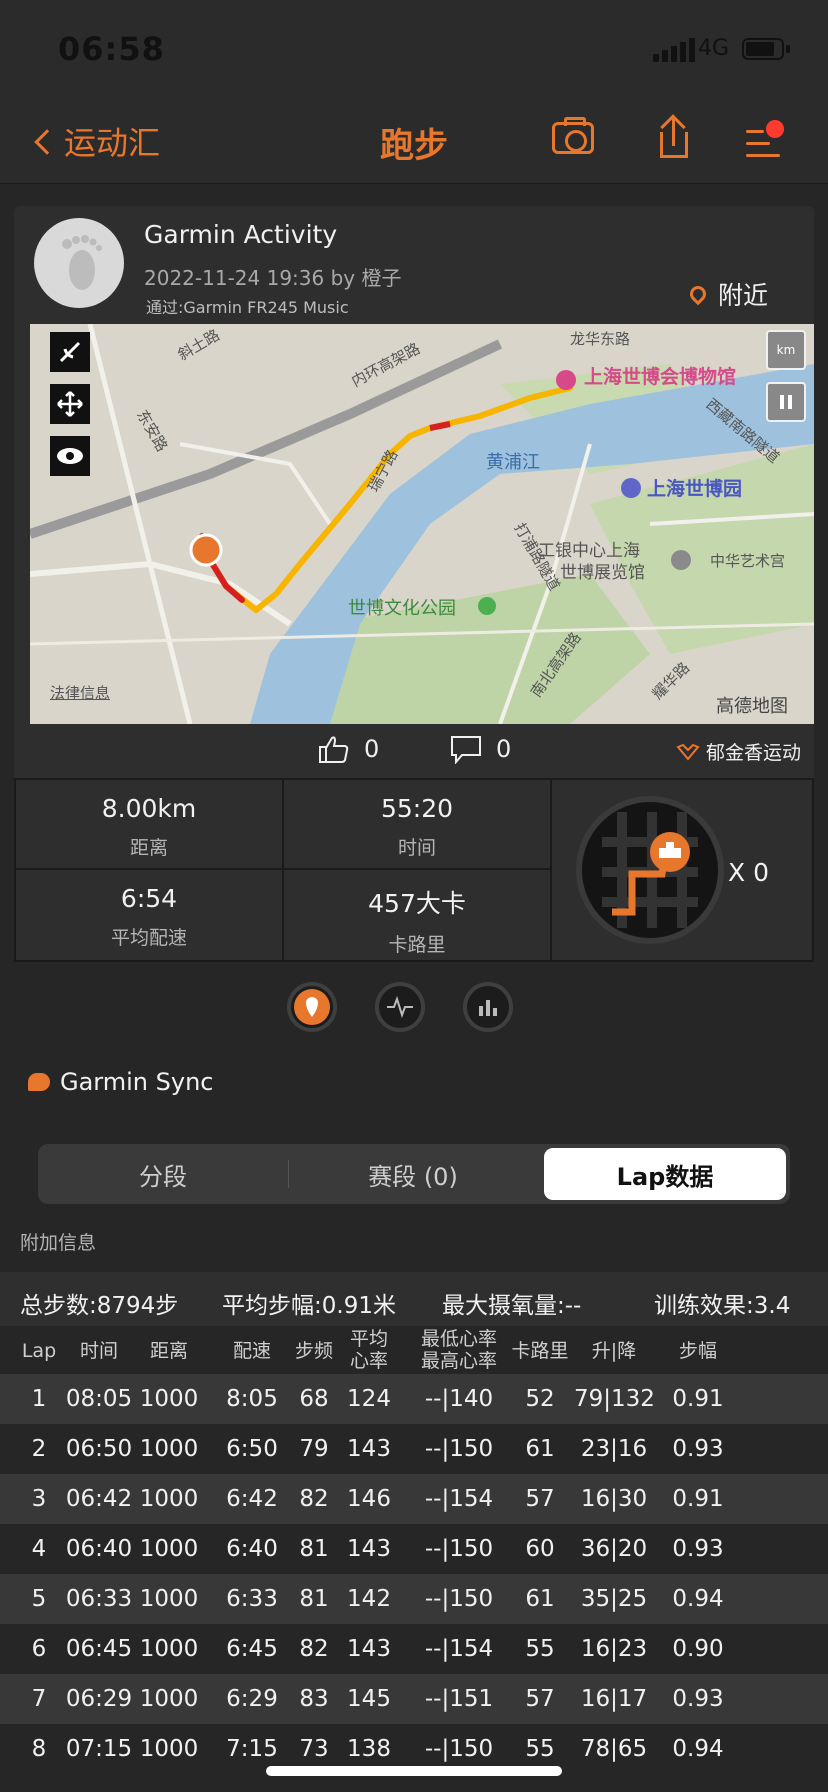 The width and height of the screenshot is (828, 1792). I want to click on map-label: 法律信息, so click(80, 693).